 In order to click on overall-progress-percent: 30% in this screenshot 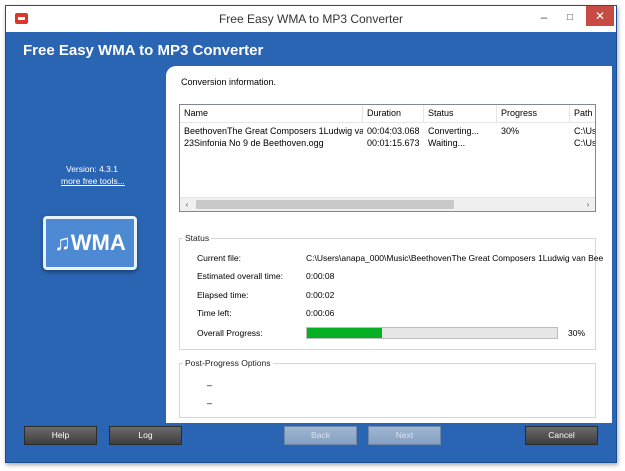, I will do `click(577, 333)`.